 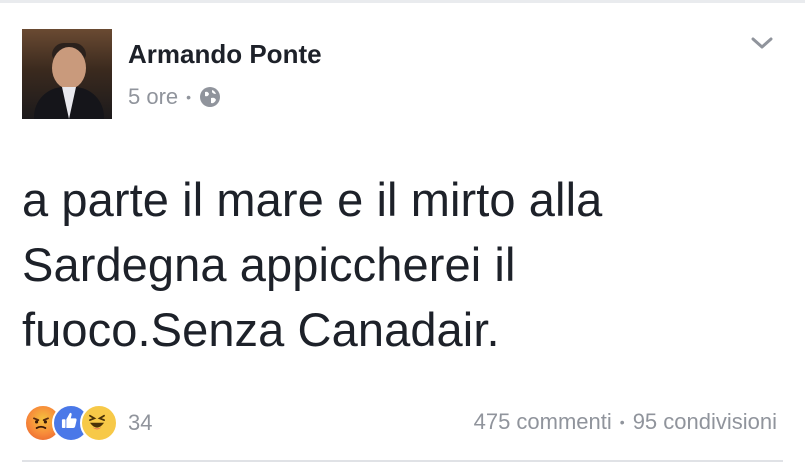 I want to click on post-stats: 475 commenti • 95 condivisioni, so click(x=625, y=422).